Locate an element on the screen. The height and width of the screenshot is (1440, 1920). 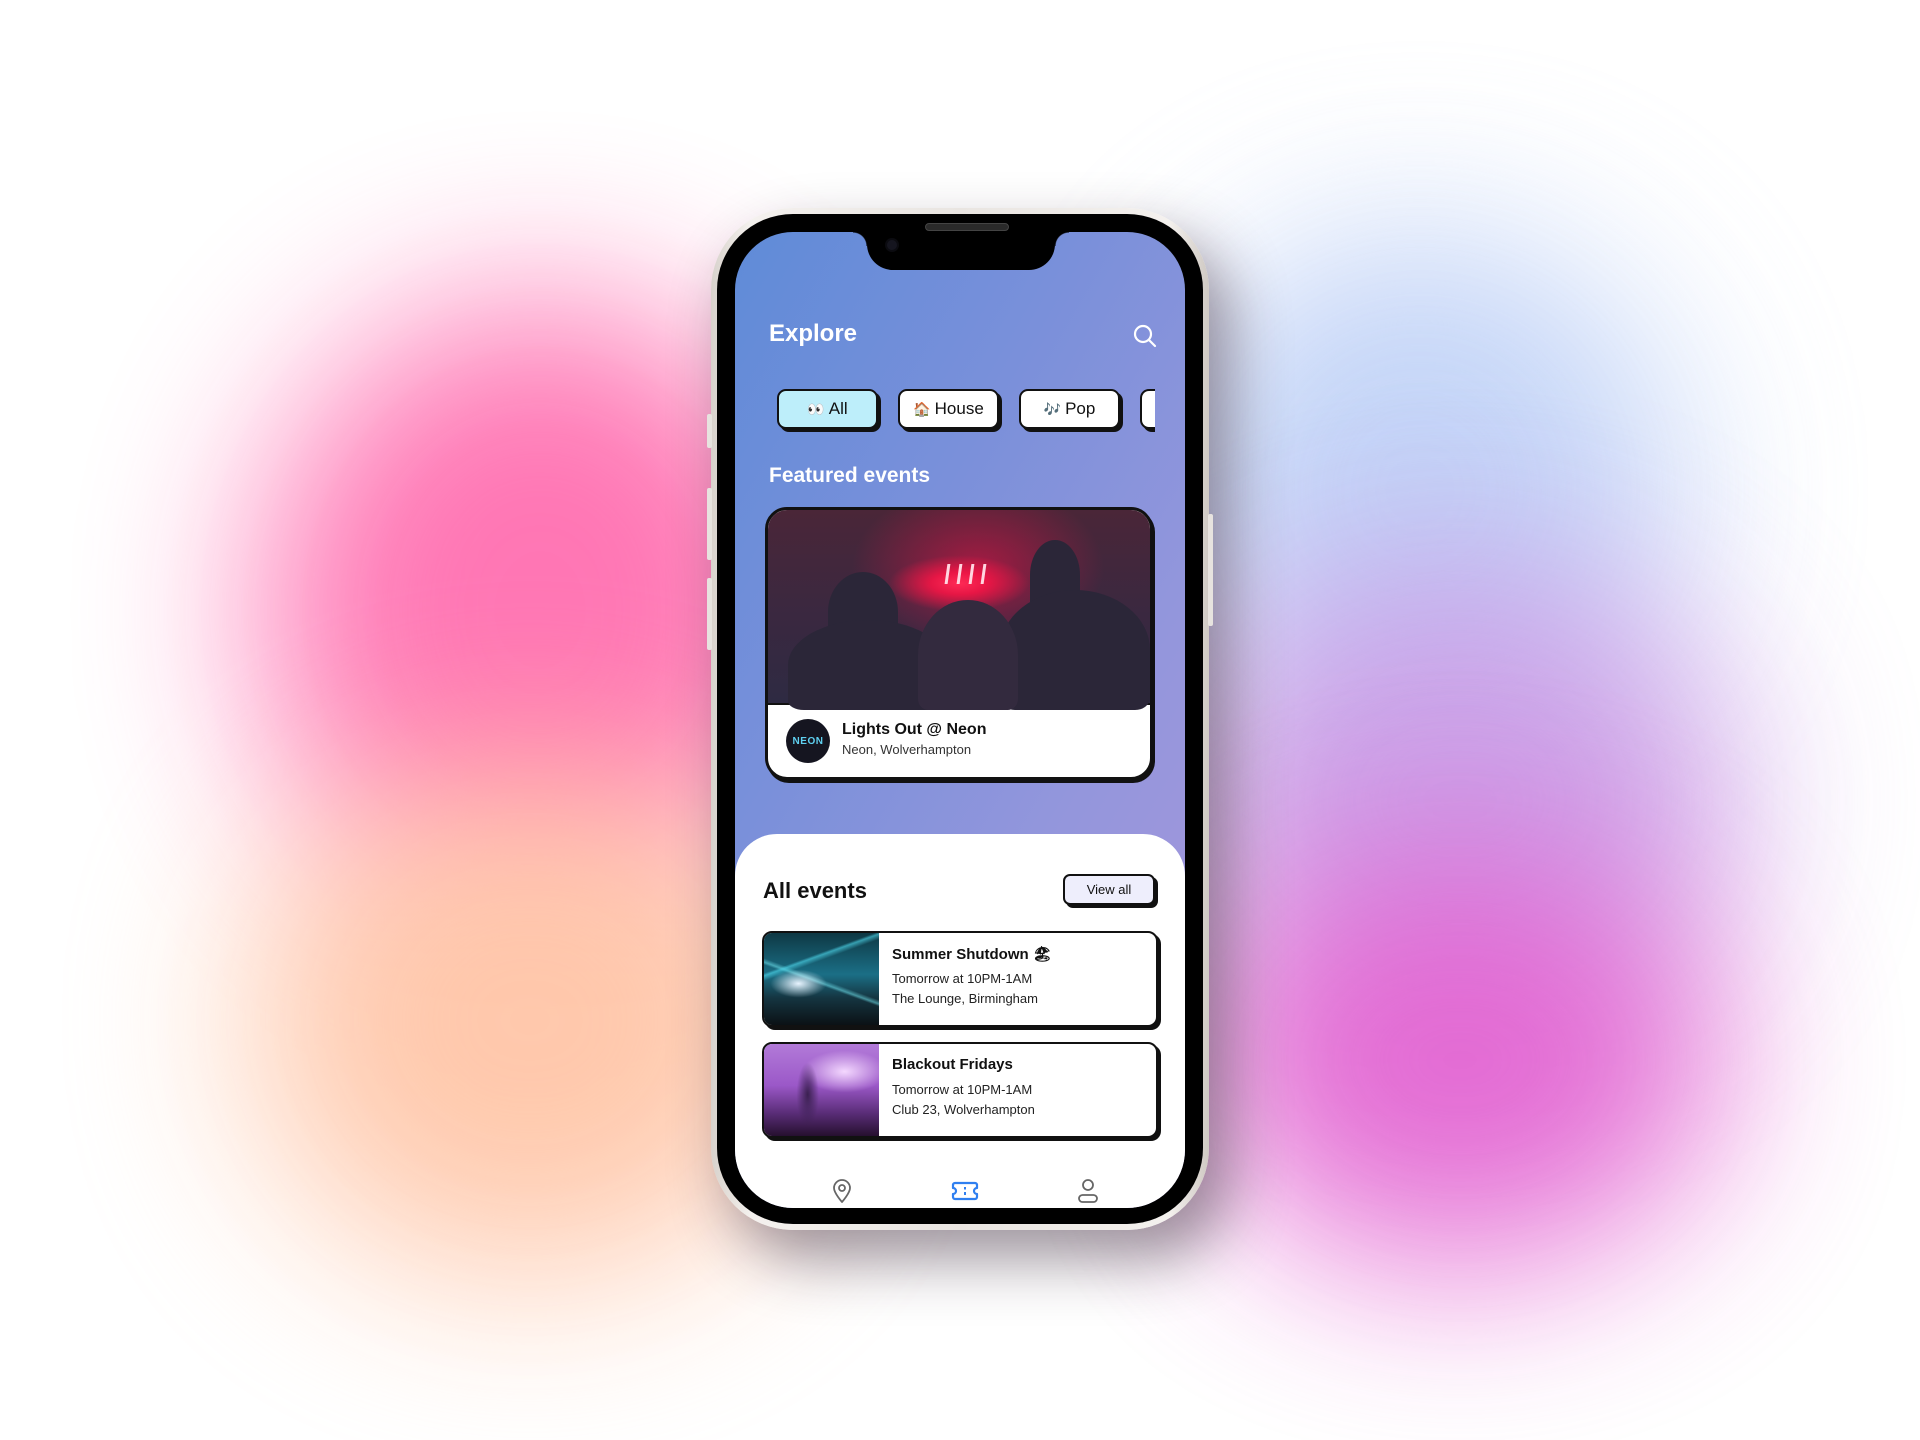
event-venue: The Lounge, Birmingham is located at coordinates (965, 998).